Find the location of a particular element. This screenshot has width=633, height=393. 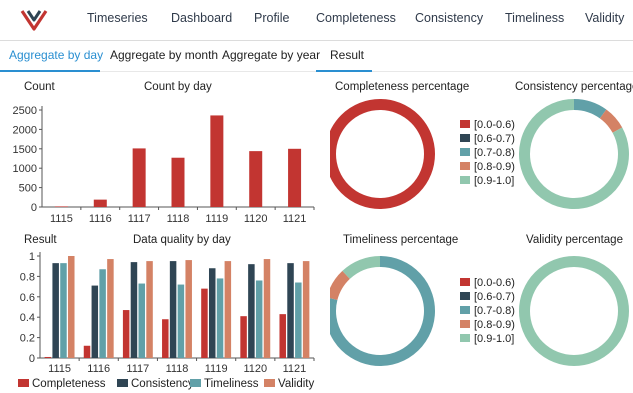

nav-timeseries: Timeseries is located at coordinates (117, 18).